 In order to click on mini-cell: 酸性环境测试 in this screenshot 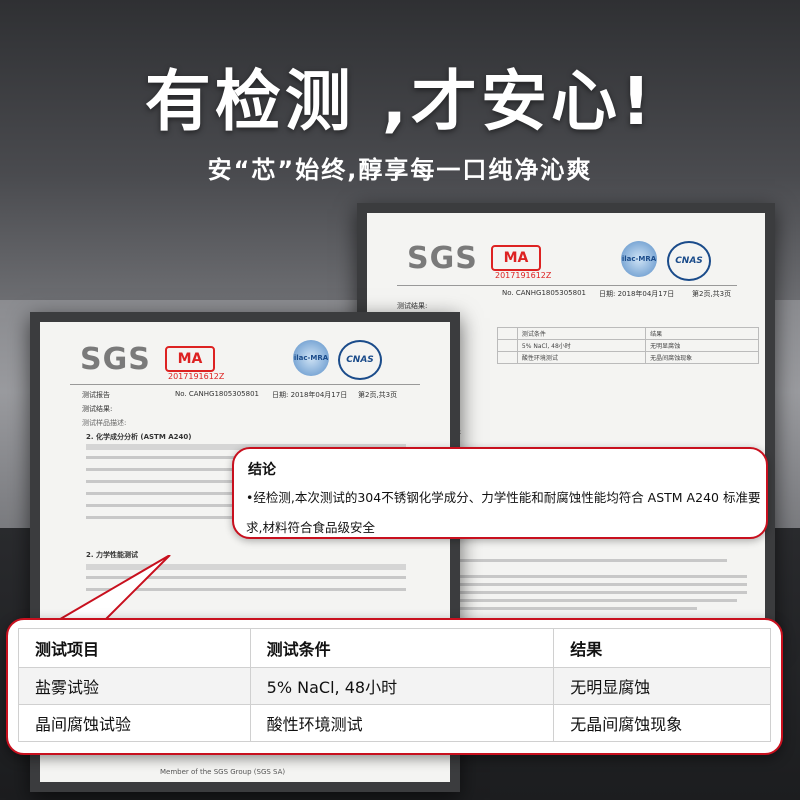, I will do `click(581, 357)`.